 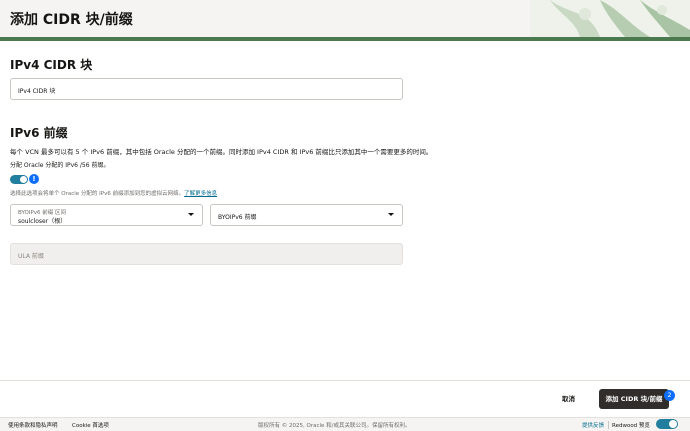 I want to click on info-icon: !, so click(x=34, y=179).